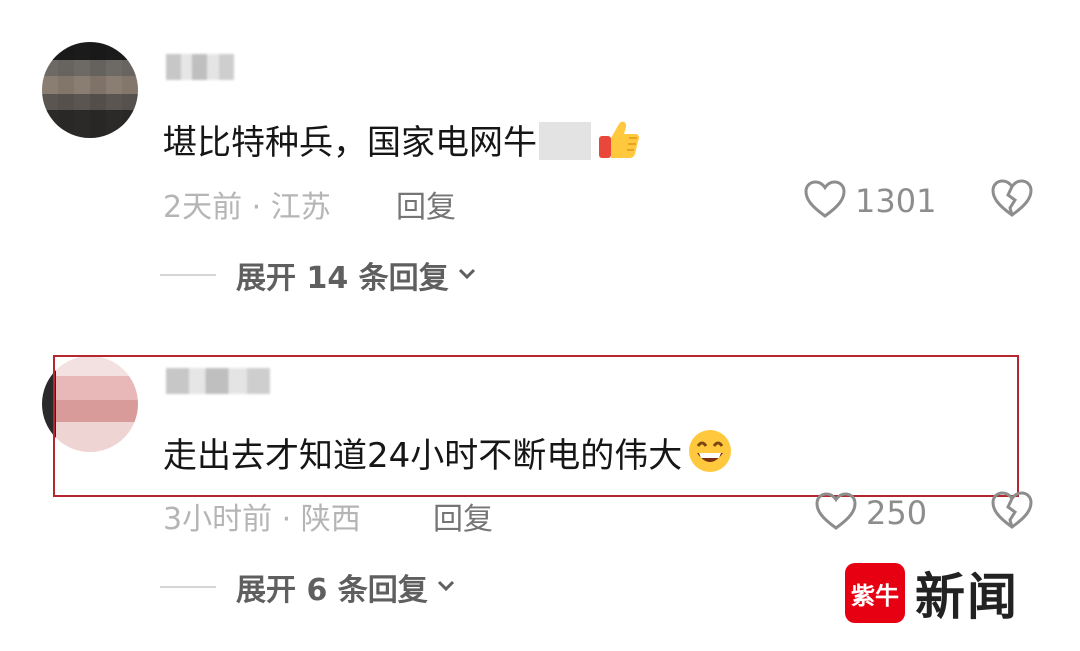 This screenshot has height=651, width=1080. I want to click on like-button: 1301, so click(869, 201).